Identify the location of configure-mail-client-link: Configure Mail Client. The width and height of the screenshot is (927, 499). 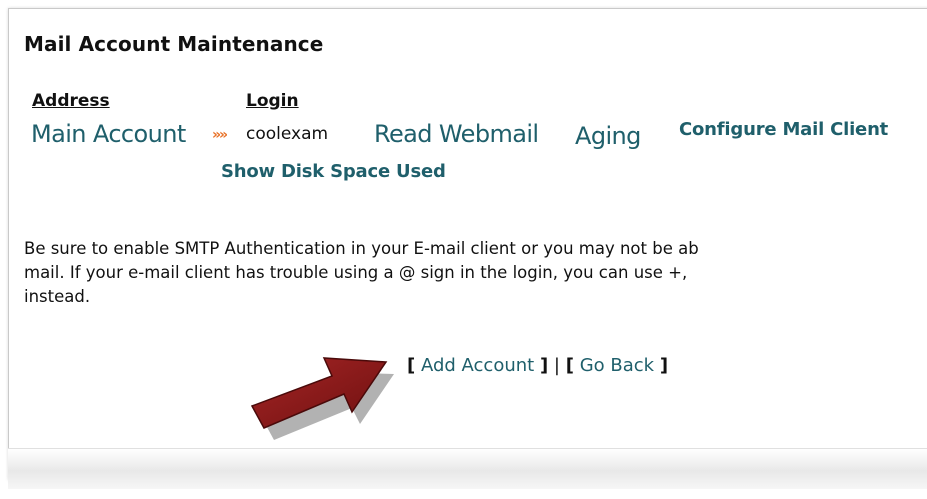
(783, 129).